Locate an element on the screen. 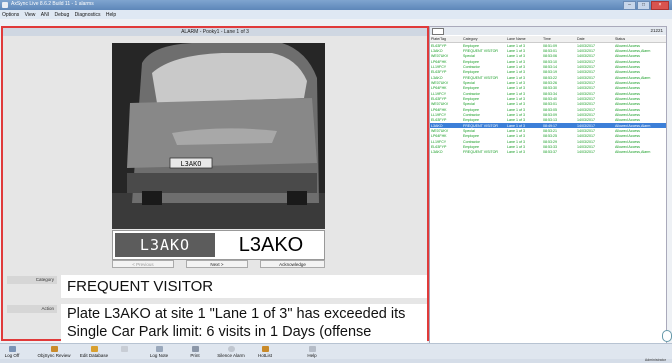 The height and width of the screenshot is (363, 672). menu-options: Options is located at coordinates (10, 14).